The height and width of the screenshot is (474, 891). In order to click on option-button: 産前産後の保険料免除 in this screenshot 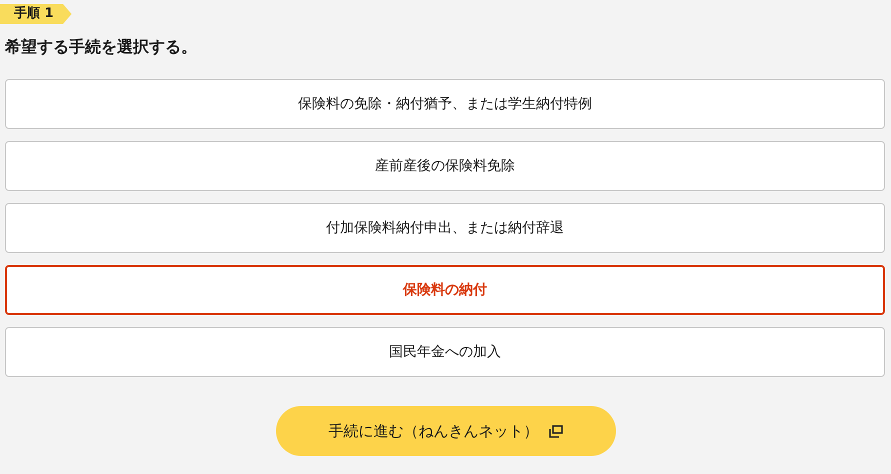, I will do `click(445, 166)`.